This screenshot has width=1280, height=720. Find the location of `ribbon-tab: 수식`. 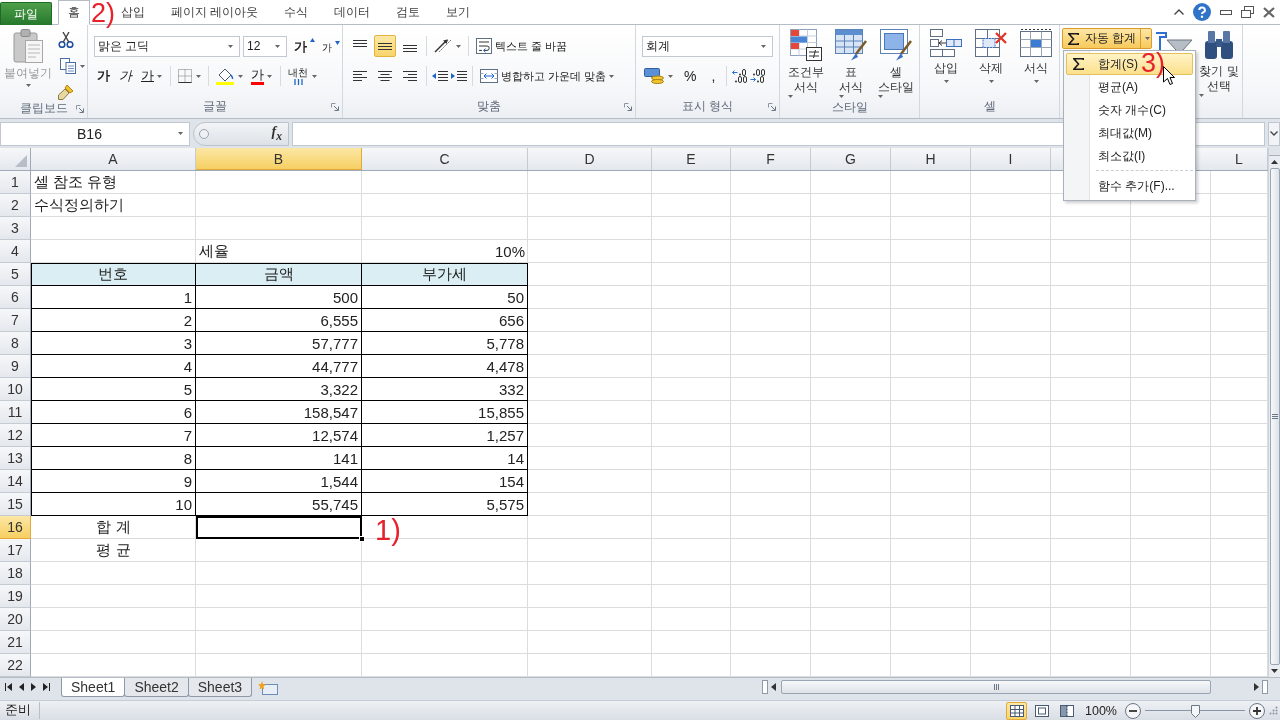

ribbon-tab: 수식 is located at coordinates (296, 12).